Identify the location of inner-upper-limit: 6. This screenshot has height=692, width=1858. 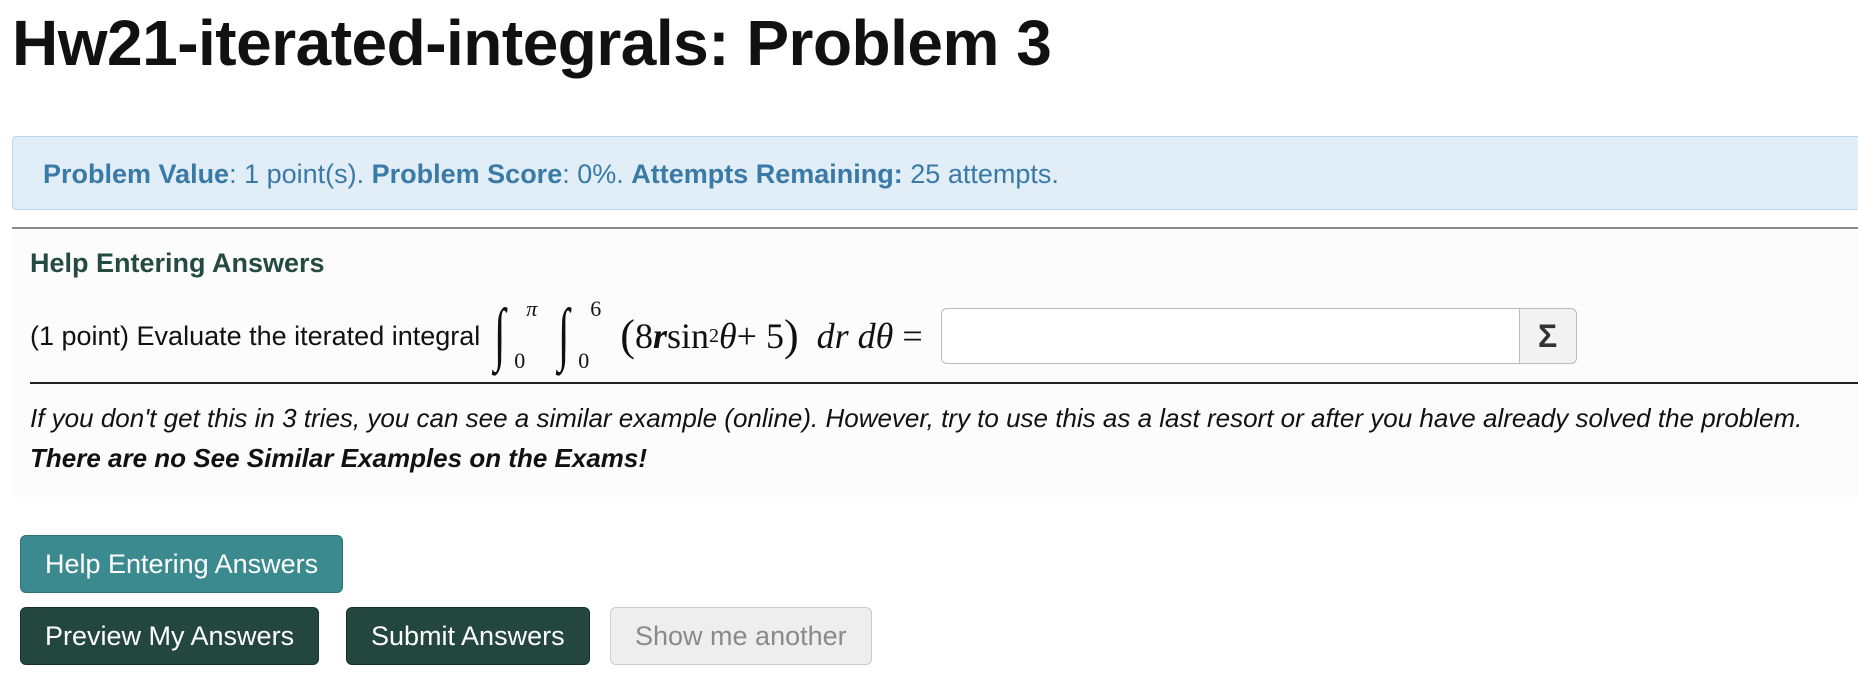
(596, 308).